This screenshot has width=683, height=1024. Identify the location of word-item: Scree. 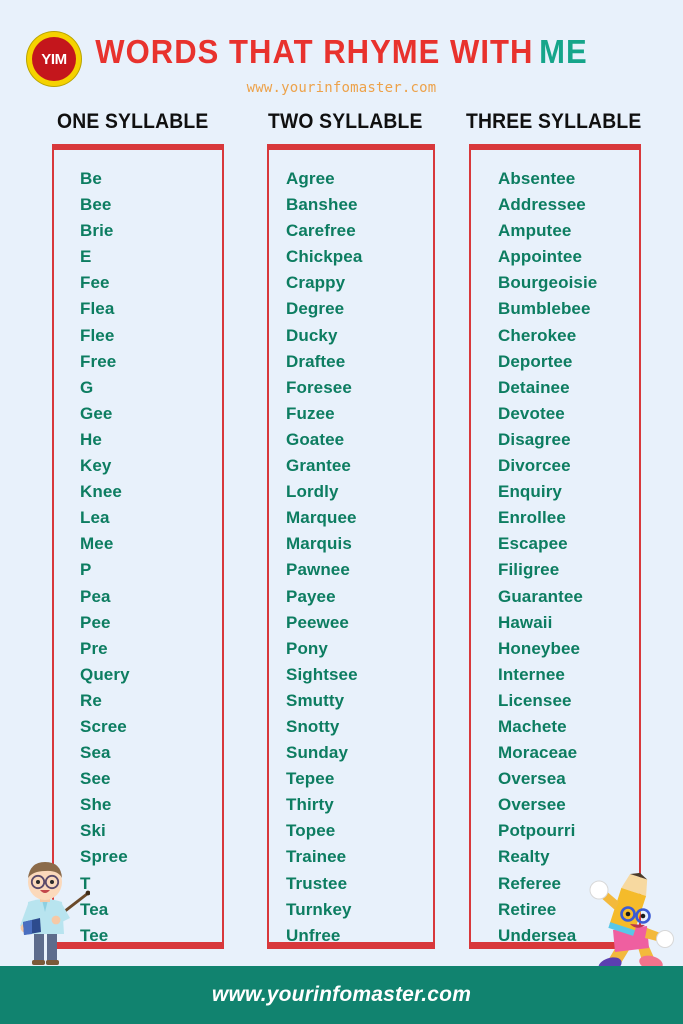
(103, 726).